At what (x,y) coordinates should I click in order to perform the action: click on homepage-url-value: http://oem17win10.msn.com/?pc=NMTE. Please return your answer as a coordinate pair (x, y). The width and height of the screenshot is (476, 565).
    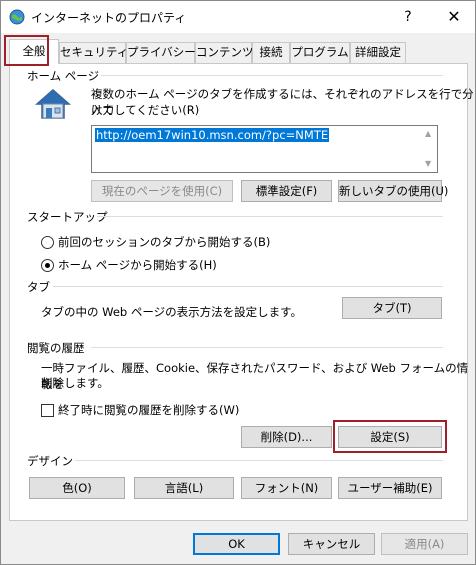
    Looking at the image, I should click on (212, 135).